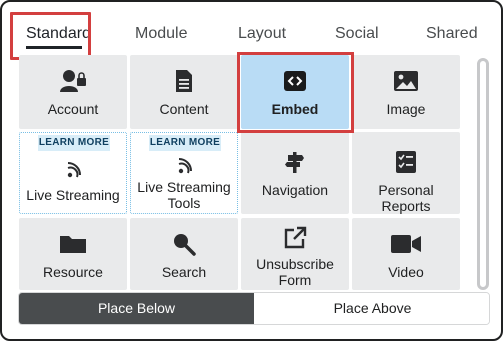  I want to click on image-icon, so click(406, 81).